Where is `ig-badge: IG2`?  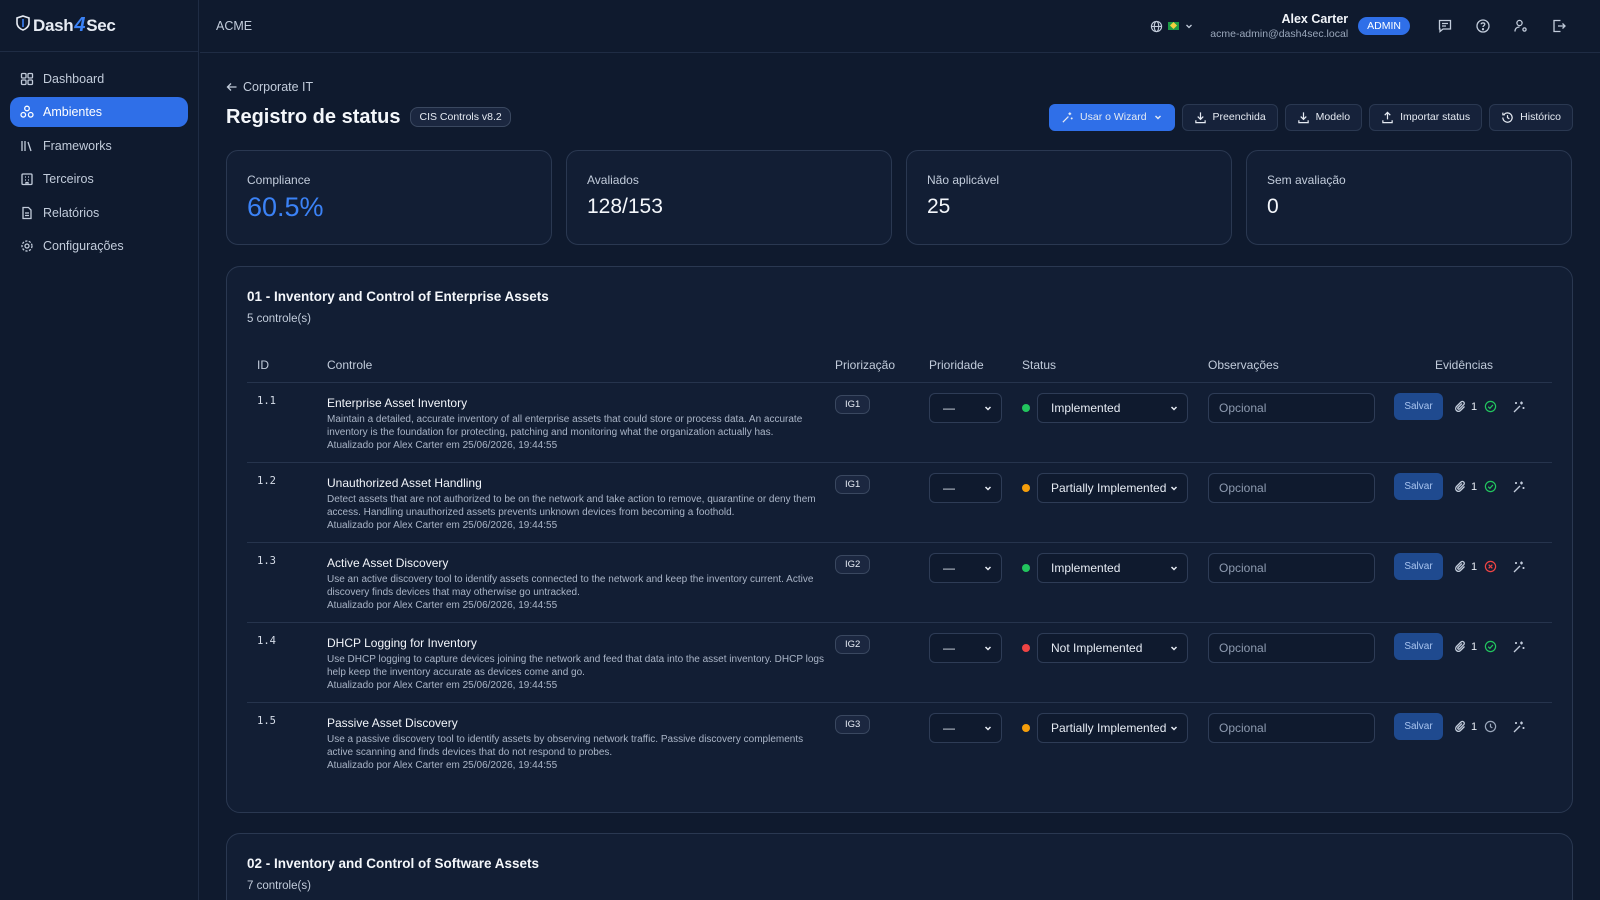
ig-badge: IG2 is located at coordinates (853, 644).